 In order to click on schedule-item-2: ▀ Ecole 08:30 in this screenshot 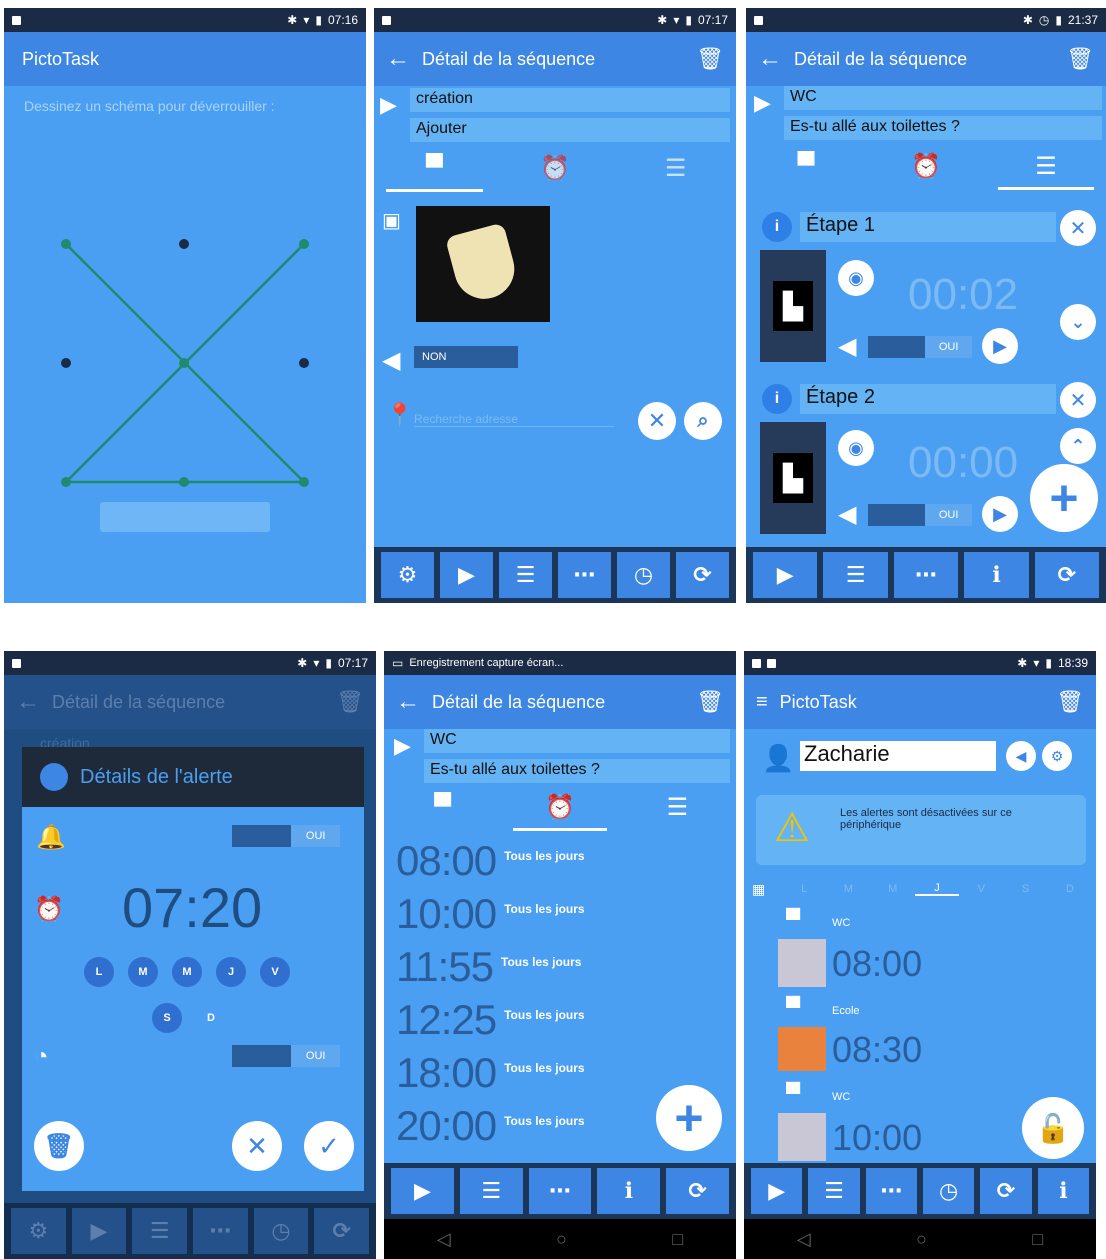, I will do `click(929, 1037)`.